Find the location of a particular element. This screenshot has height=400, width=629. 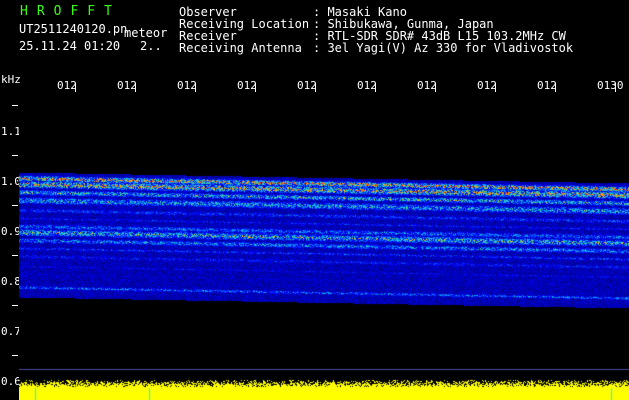

field-value-antenna: : 3el Yagi(V) Az 330 for Vladivostok is located at coordinates (443, 48).